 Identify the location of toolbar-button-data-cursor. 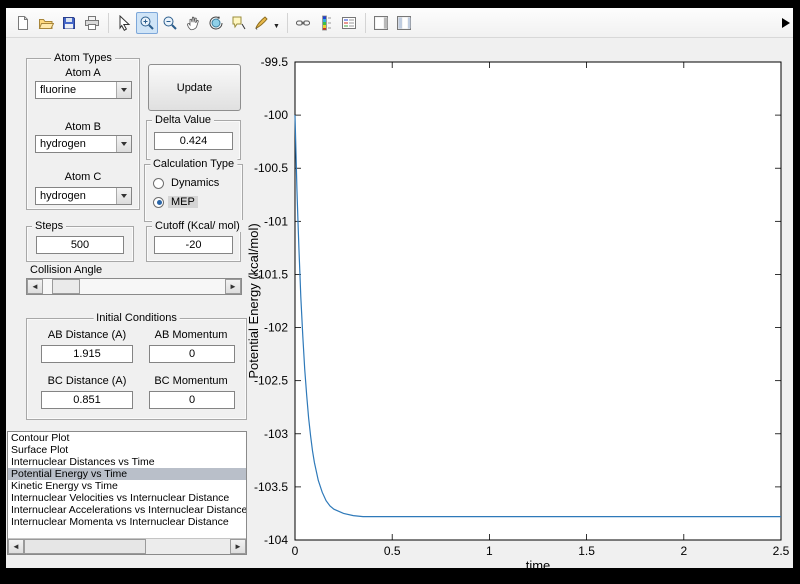
(239, 23).